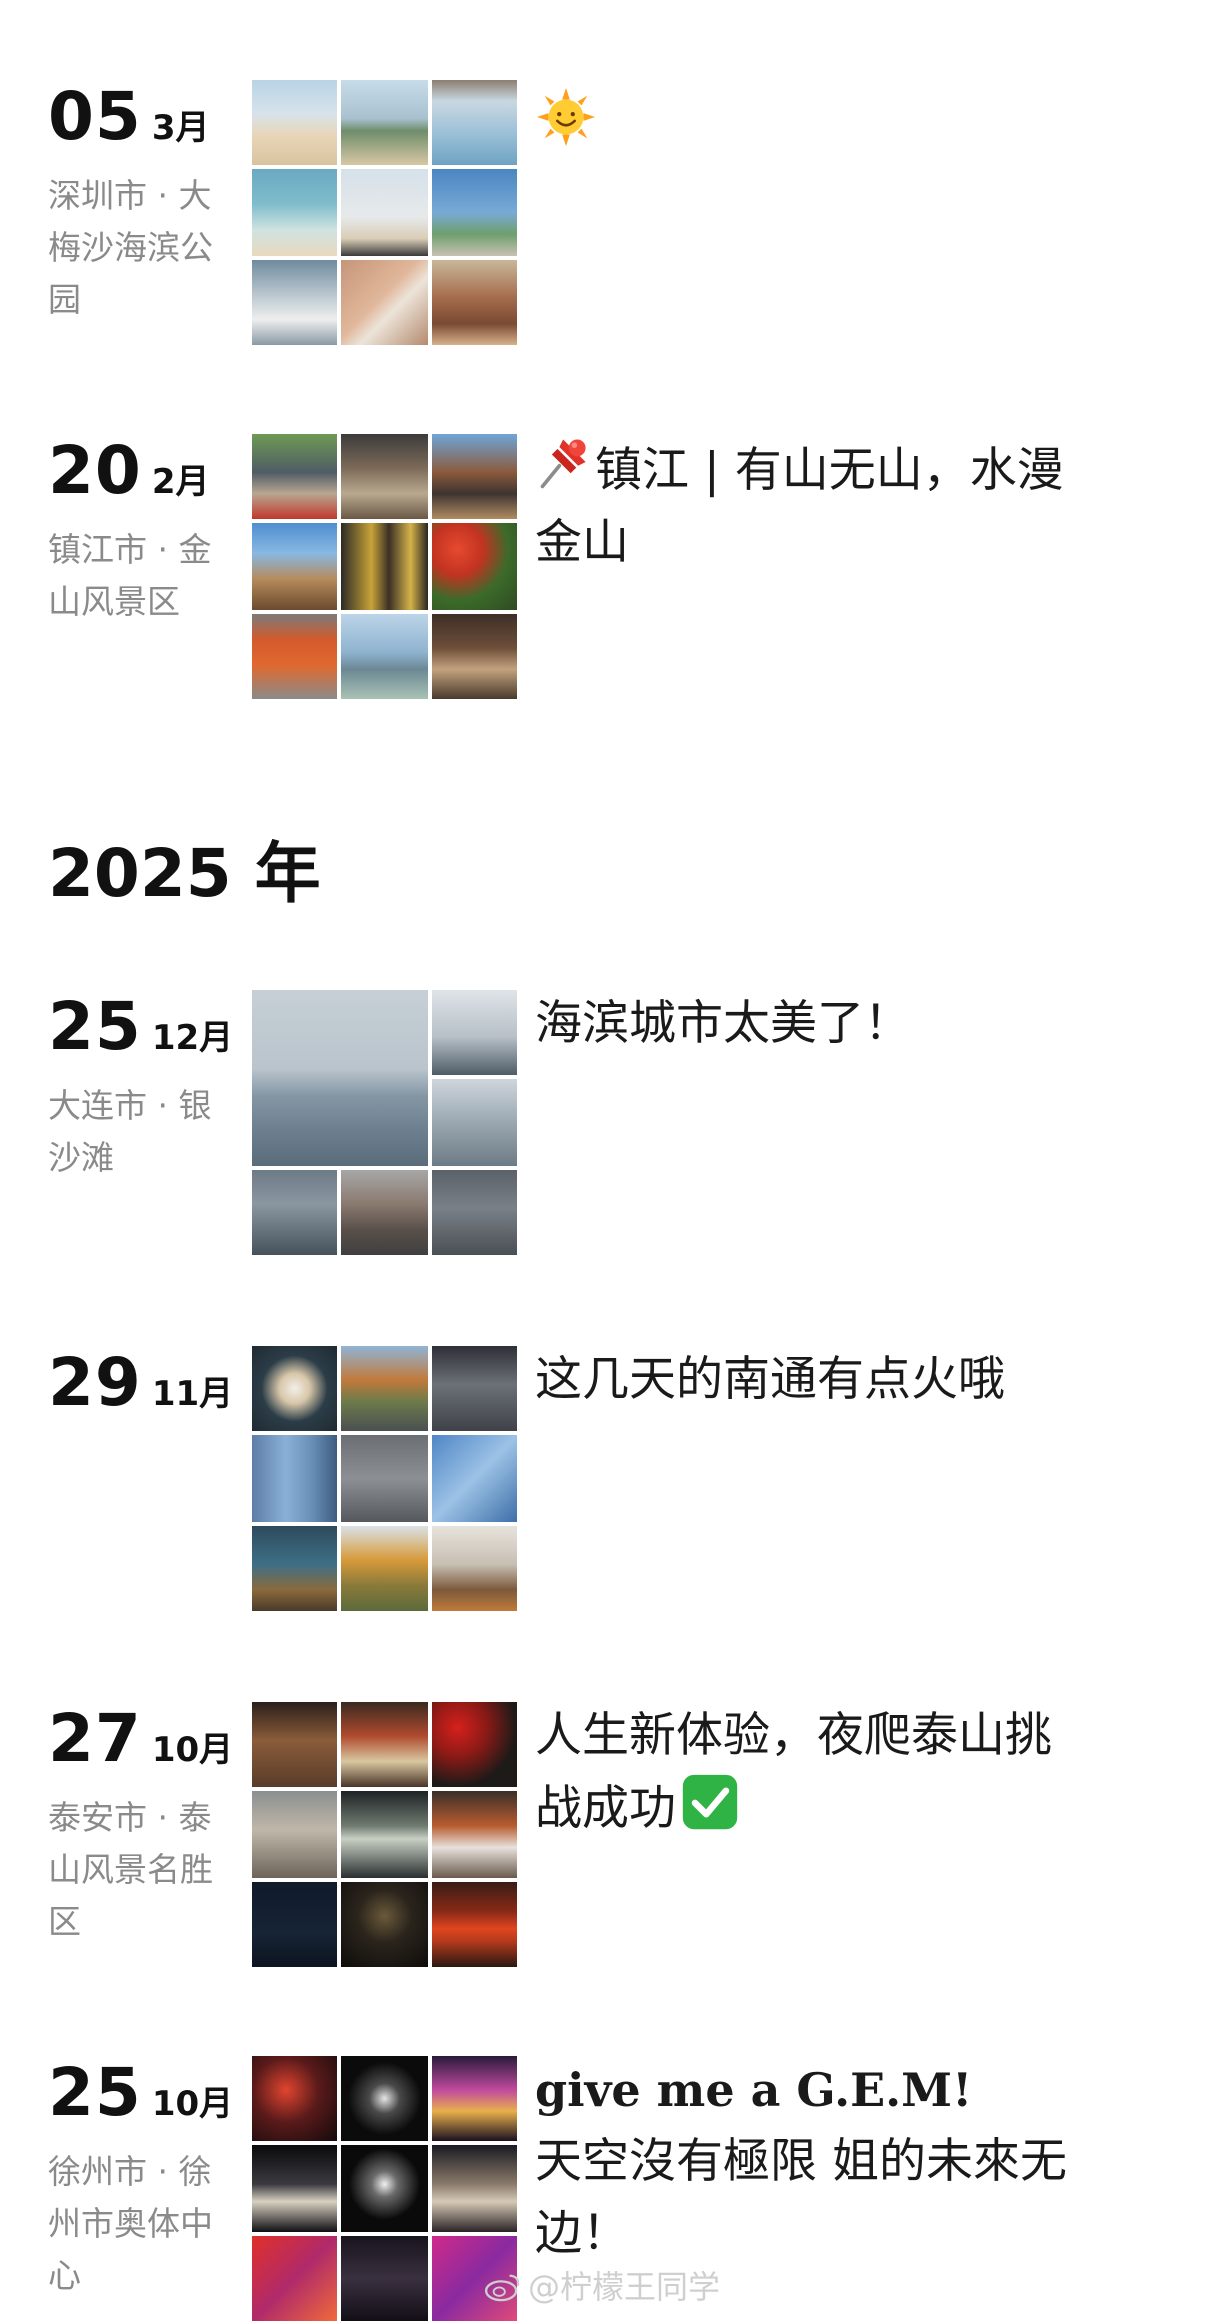 The height and width of the screenshot is (2324, 1206). I want to click on post-caption: 人生新体验，夜爬泰山挑 战成功, so click(830, 1772).